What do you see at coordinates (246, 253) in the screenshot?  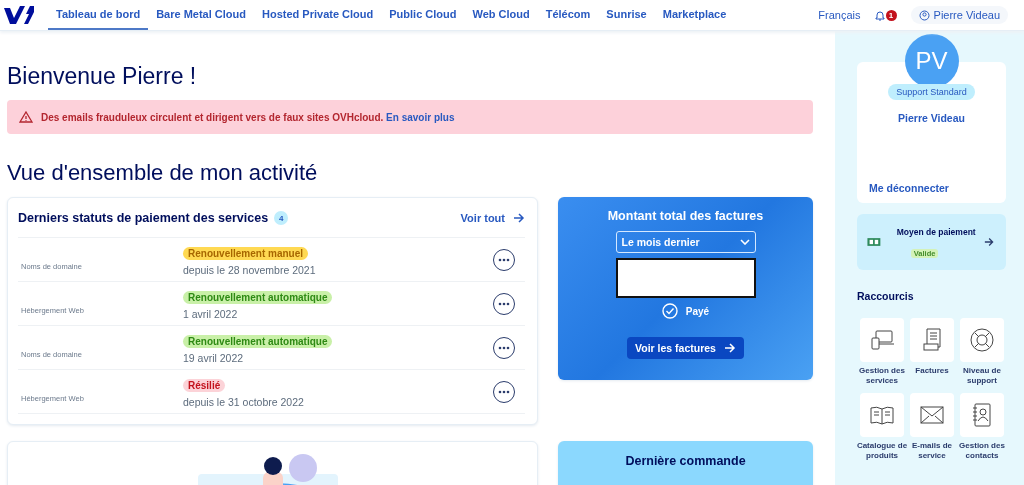 I see `status-badge: Renouvellement manuel` at bounding box center [246, 253].